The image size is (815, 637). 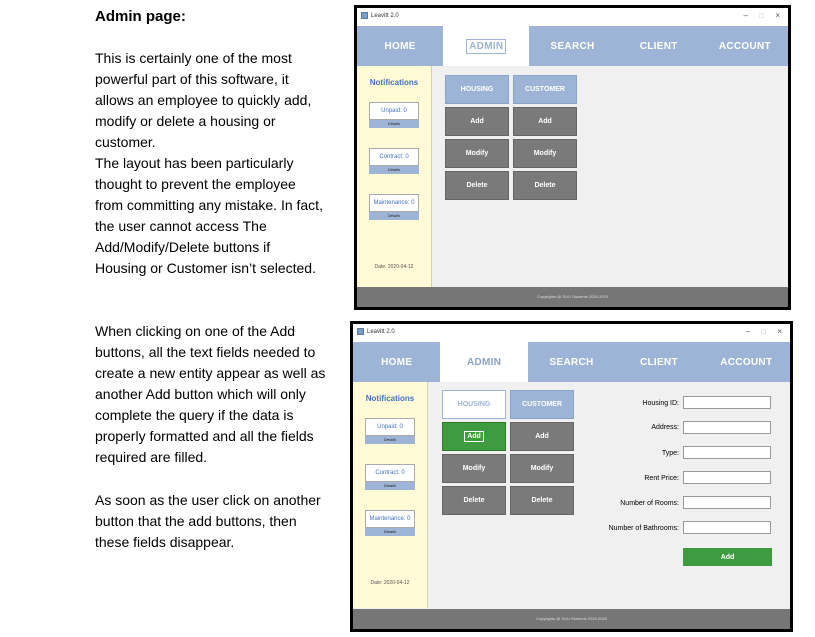 What do you see at coordinates (194, 163) in the screenshot?
I see `text-line: The layout has been particularly` at bounding box center [194, 163].